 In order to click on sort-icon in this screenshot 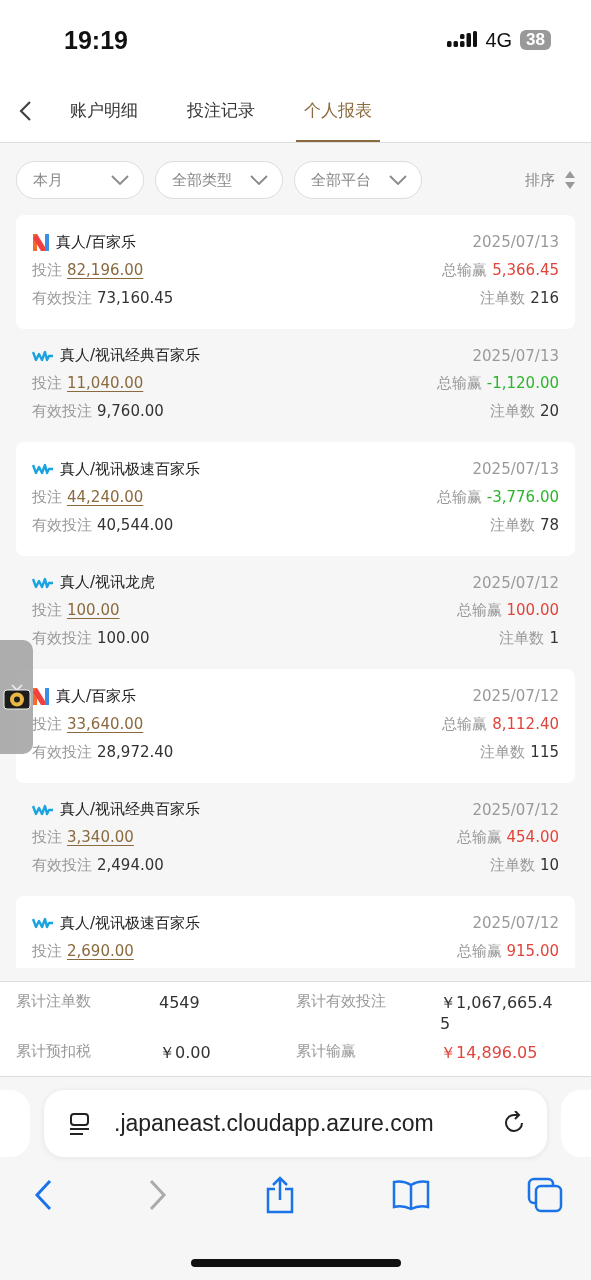, I will do `click(570, 180)`.